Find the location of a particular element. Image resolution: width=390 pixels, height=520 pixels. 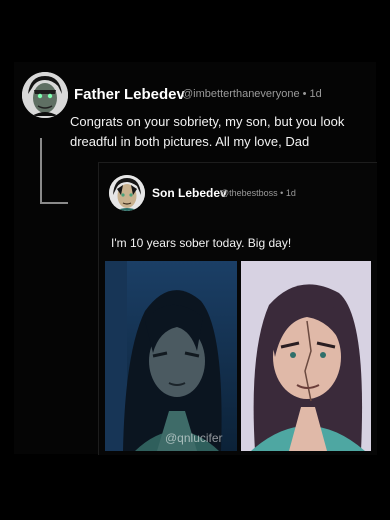

image-watermark: @qnlucifer is located at coordinates (194, 438).